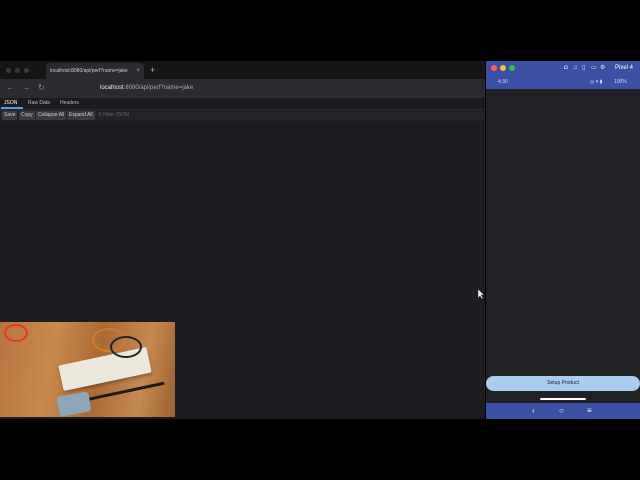 This screenshot has height=480, width=640. Describe the element at coordinates (594, 68) in the screenshot. I see `window-icon: ▭` at that location.